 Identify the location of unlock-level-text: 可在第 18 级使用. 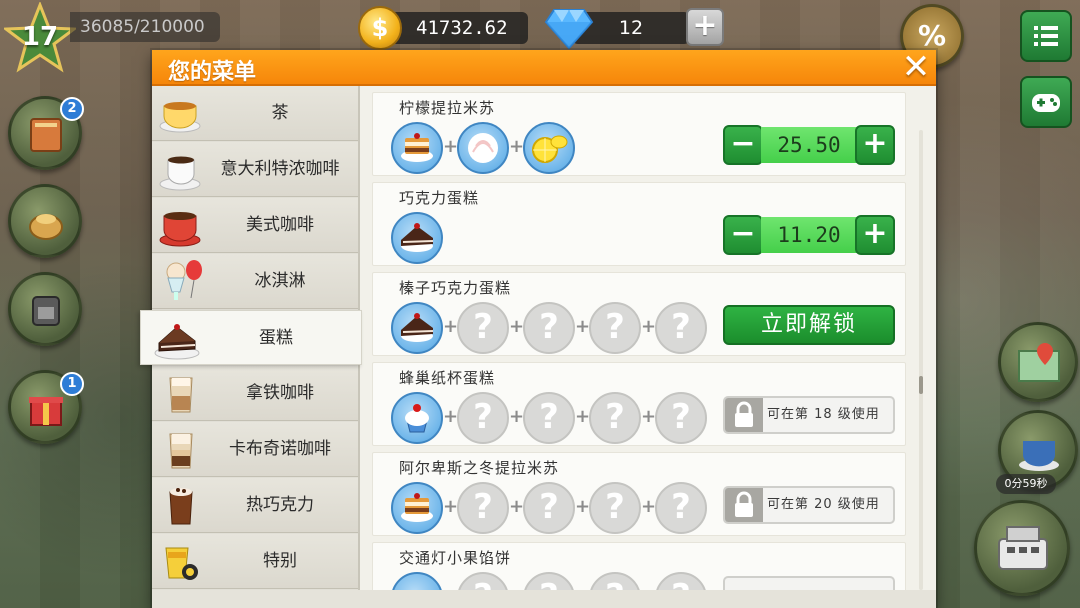
(823, 414).